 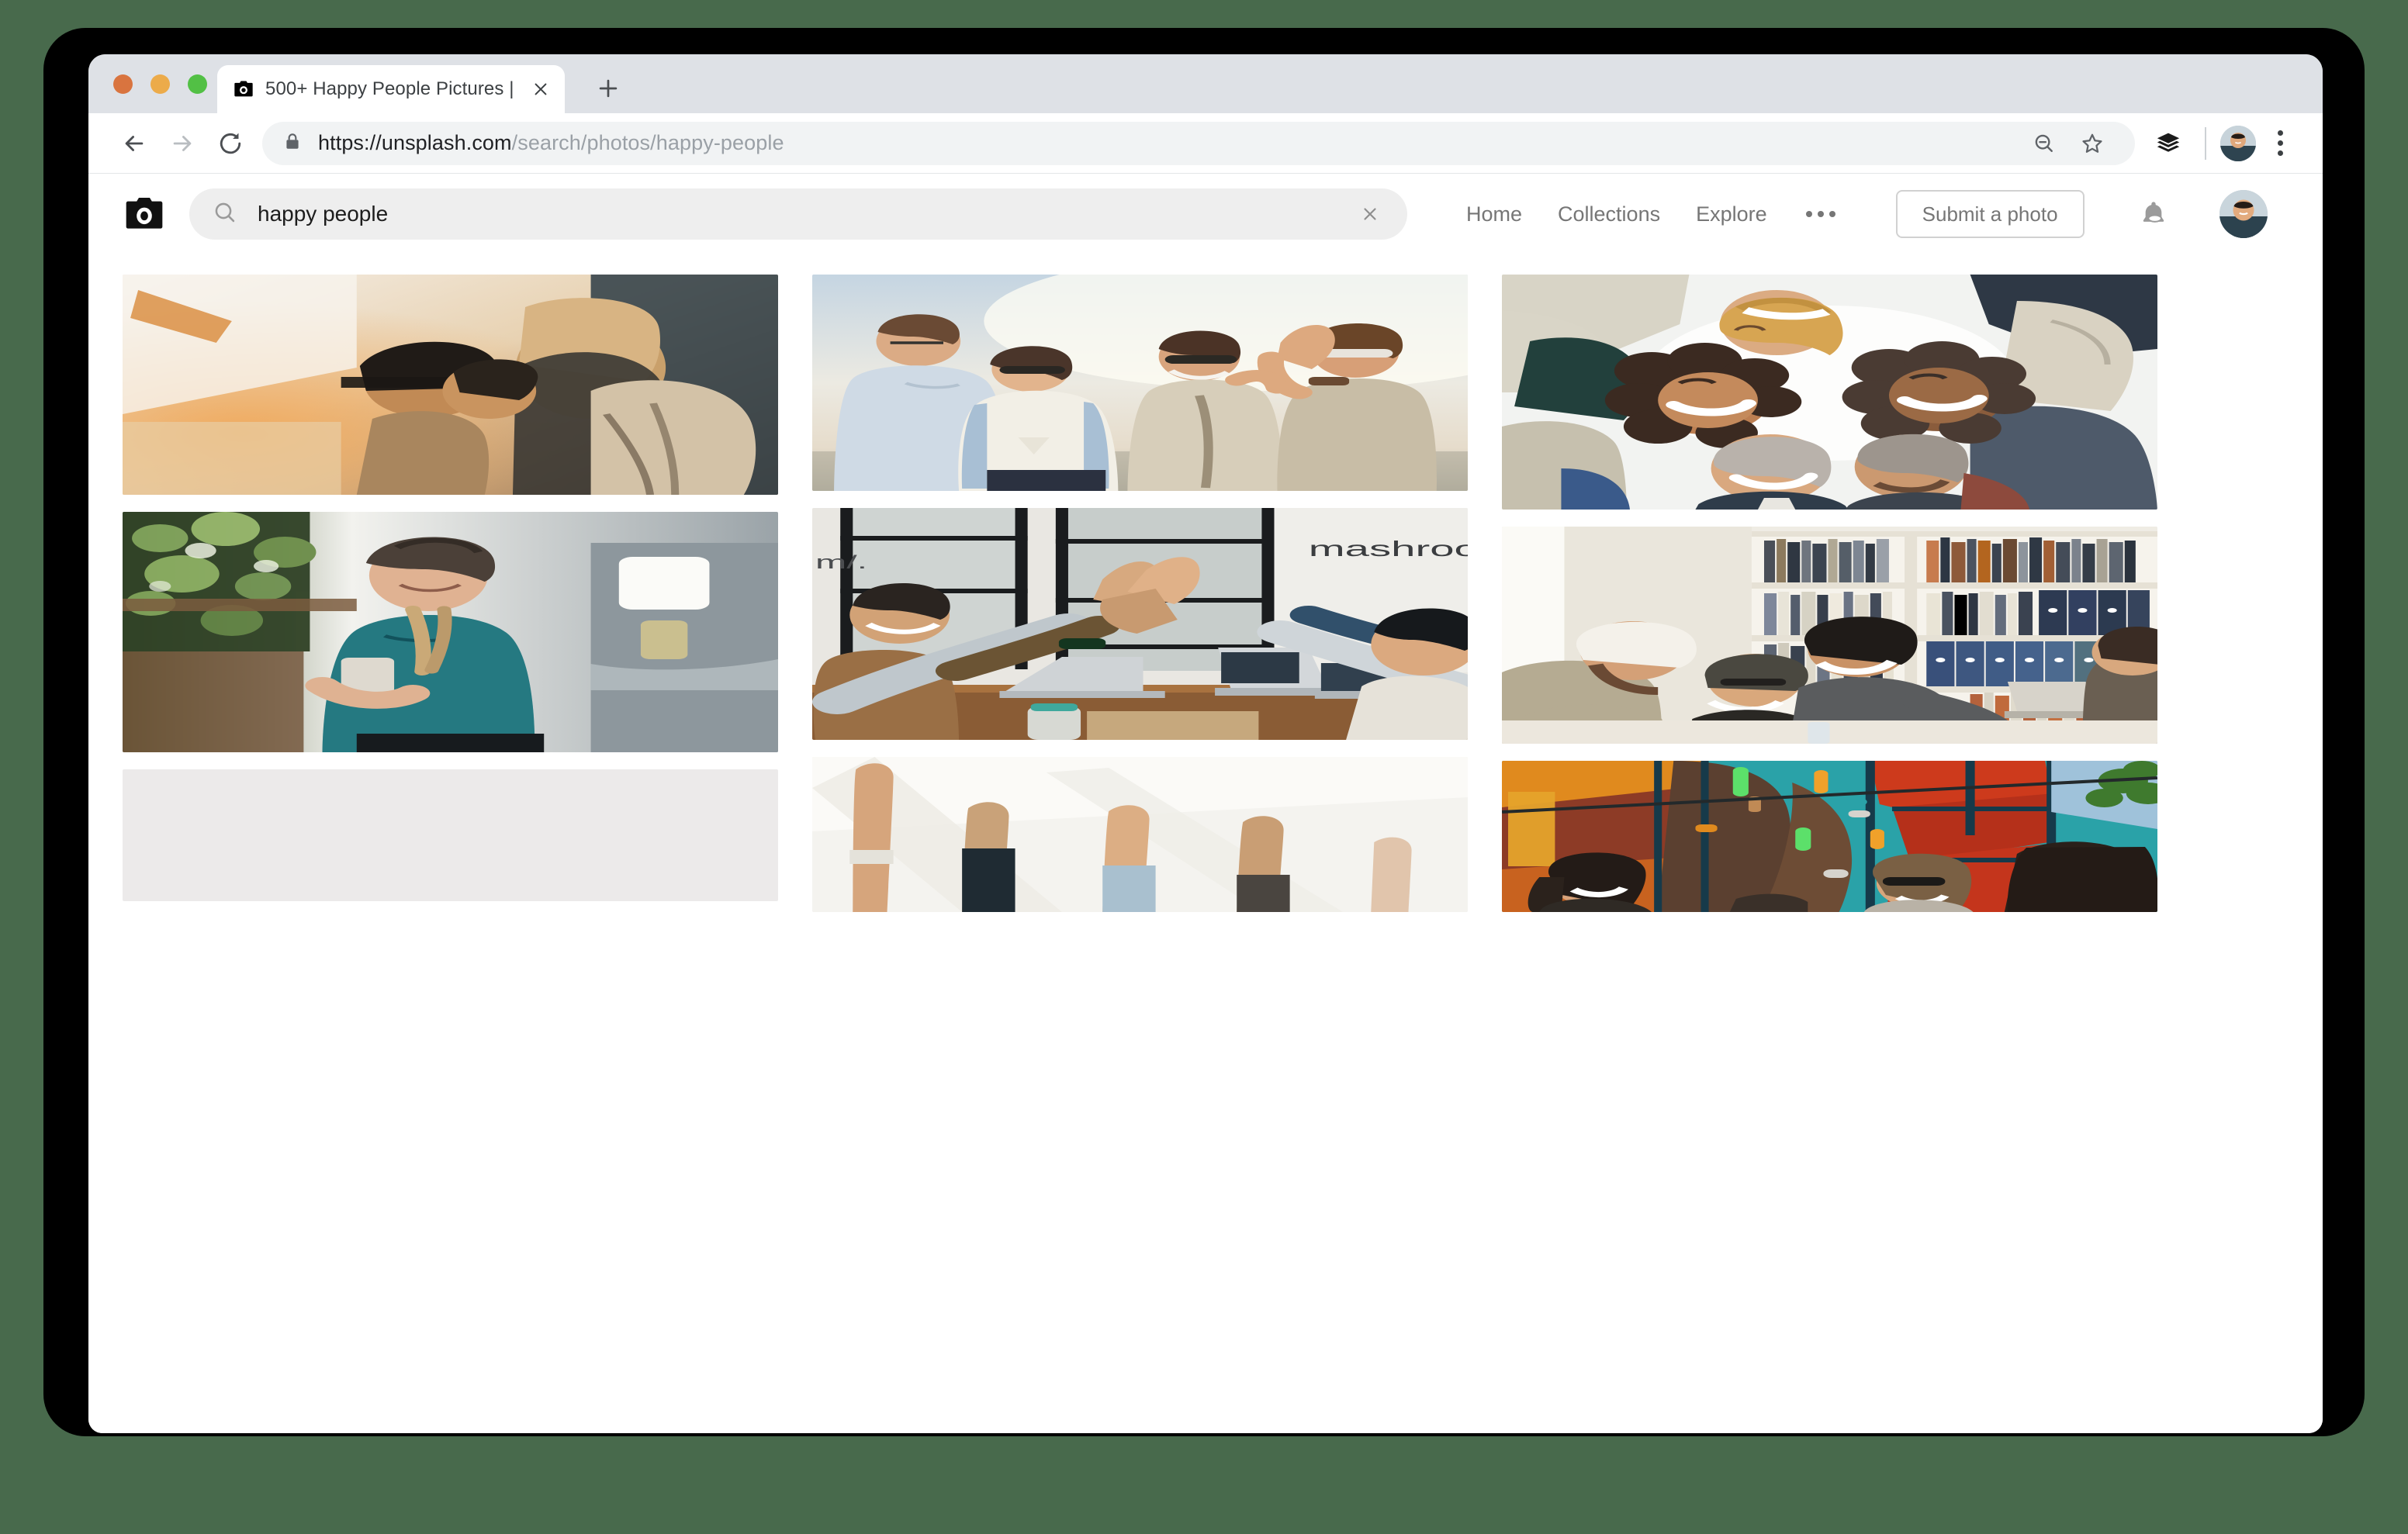 What do you see at coordinates (2243, 214) in the screenshot?
I see `user-avatar` at bounding box center [2243, 214].